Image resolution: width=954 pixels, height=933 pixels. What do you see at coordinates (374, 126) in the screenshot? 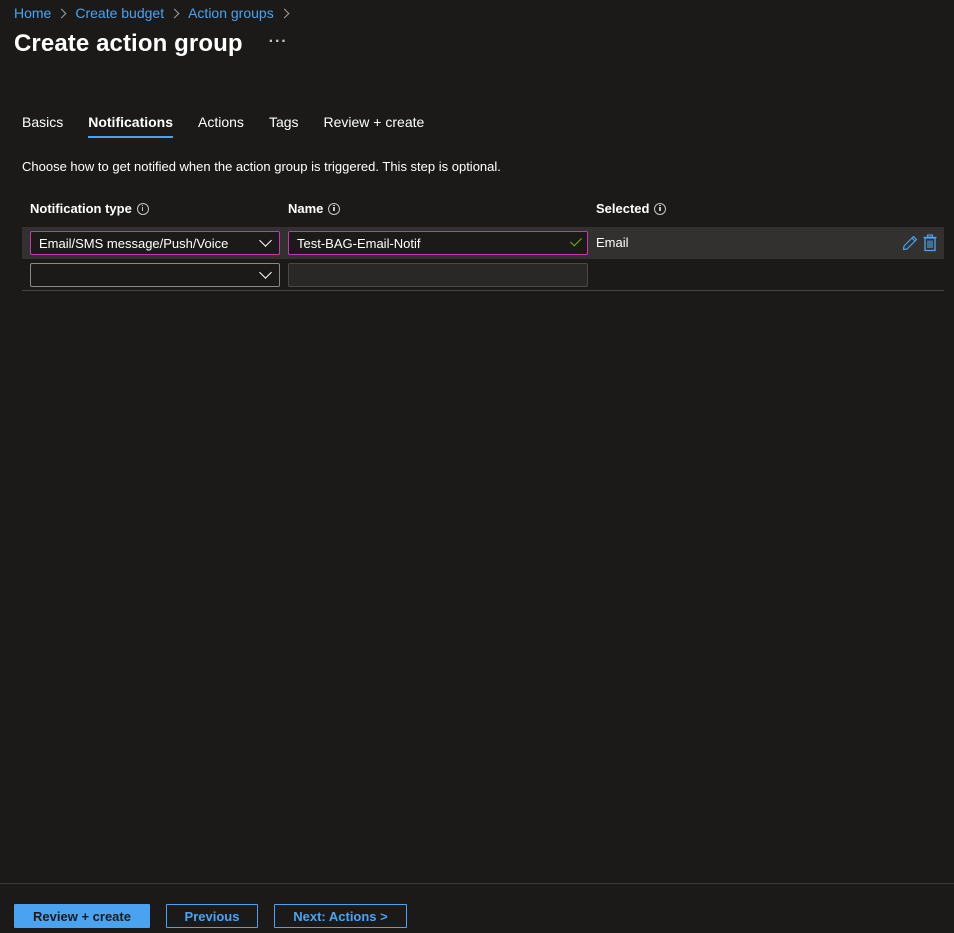
I see `tab-review-create: Review + create` at bounding box center [374, 126].